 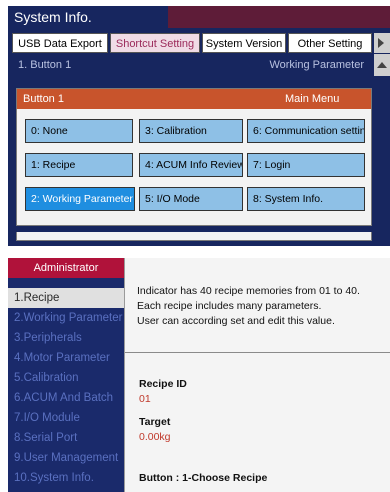 I want to click on target-label: Target, so click(x=155, y=422).